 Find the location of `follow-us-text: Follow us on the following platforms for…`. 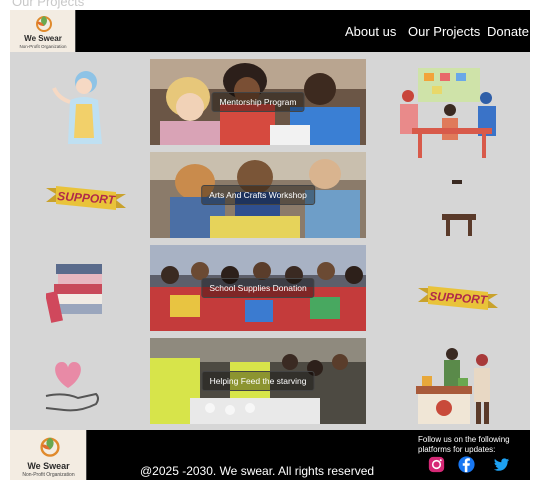

follow-us-text: Follow us on the following platforms for… is located at coordinates (464, 444).